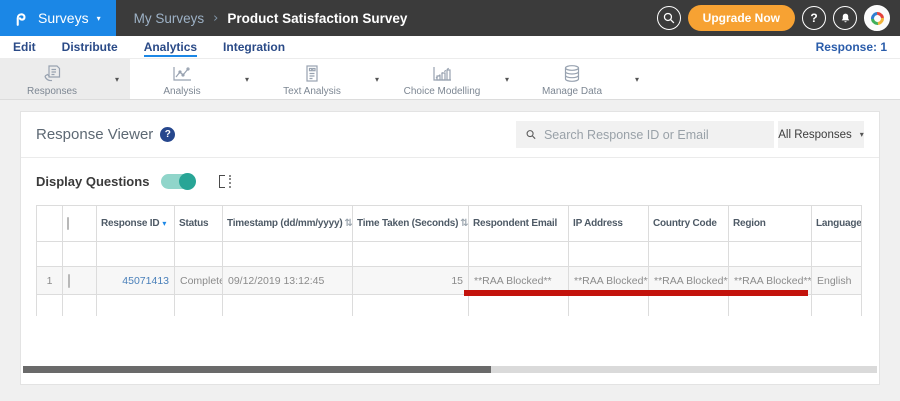  I want to click on help-badge-icon: ?, so click(168, 134).